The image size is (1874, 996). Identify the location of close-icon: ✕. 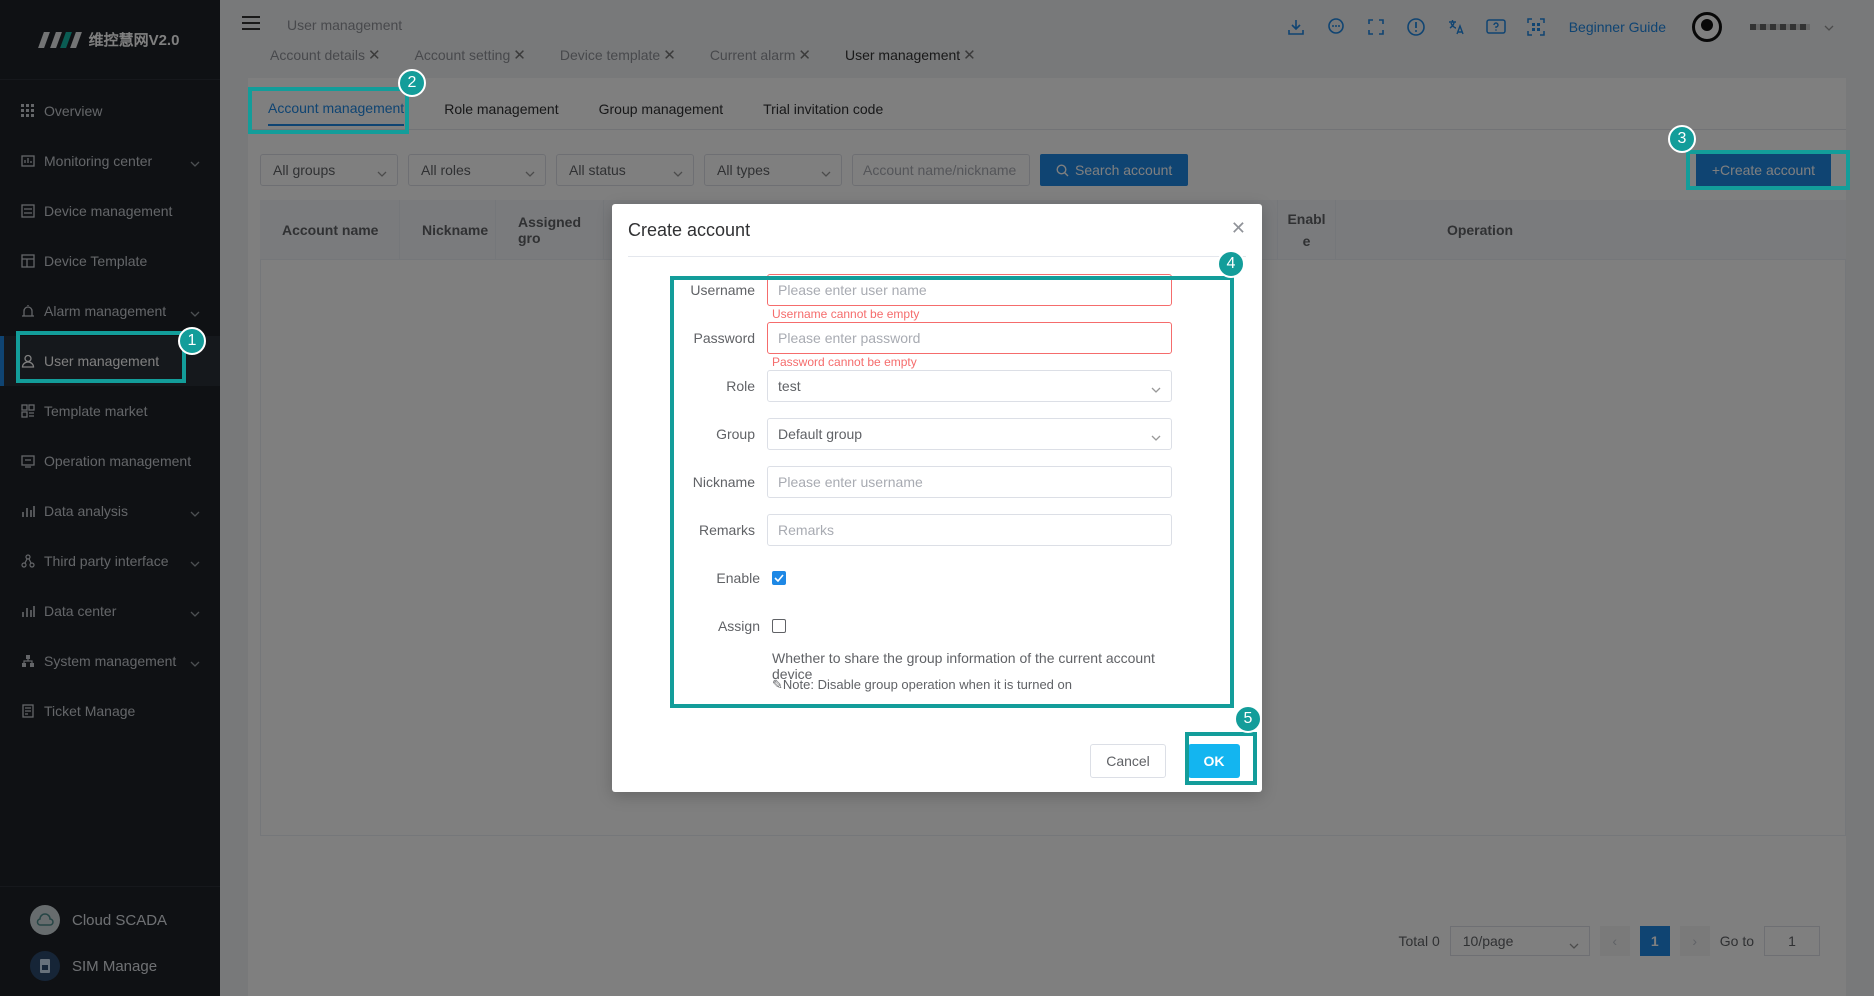
(1238, 228).